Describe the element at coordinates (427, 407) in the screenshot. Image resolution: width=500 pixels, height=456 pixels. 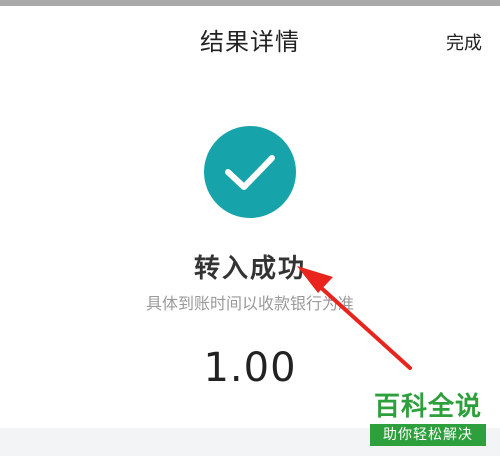
I see `watermark-main-text: 百科全说` at that location.